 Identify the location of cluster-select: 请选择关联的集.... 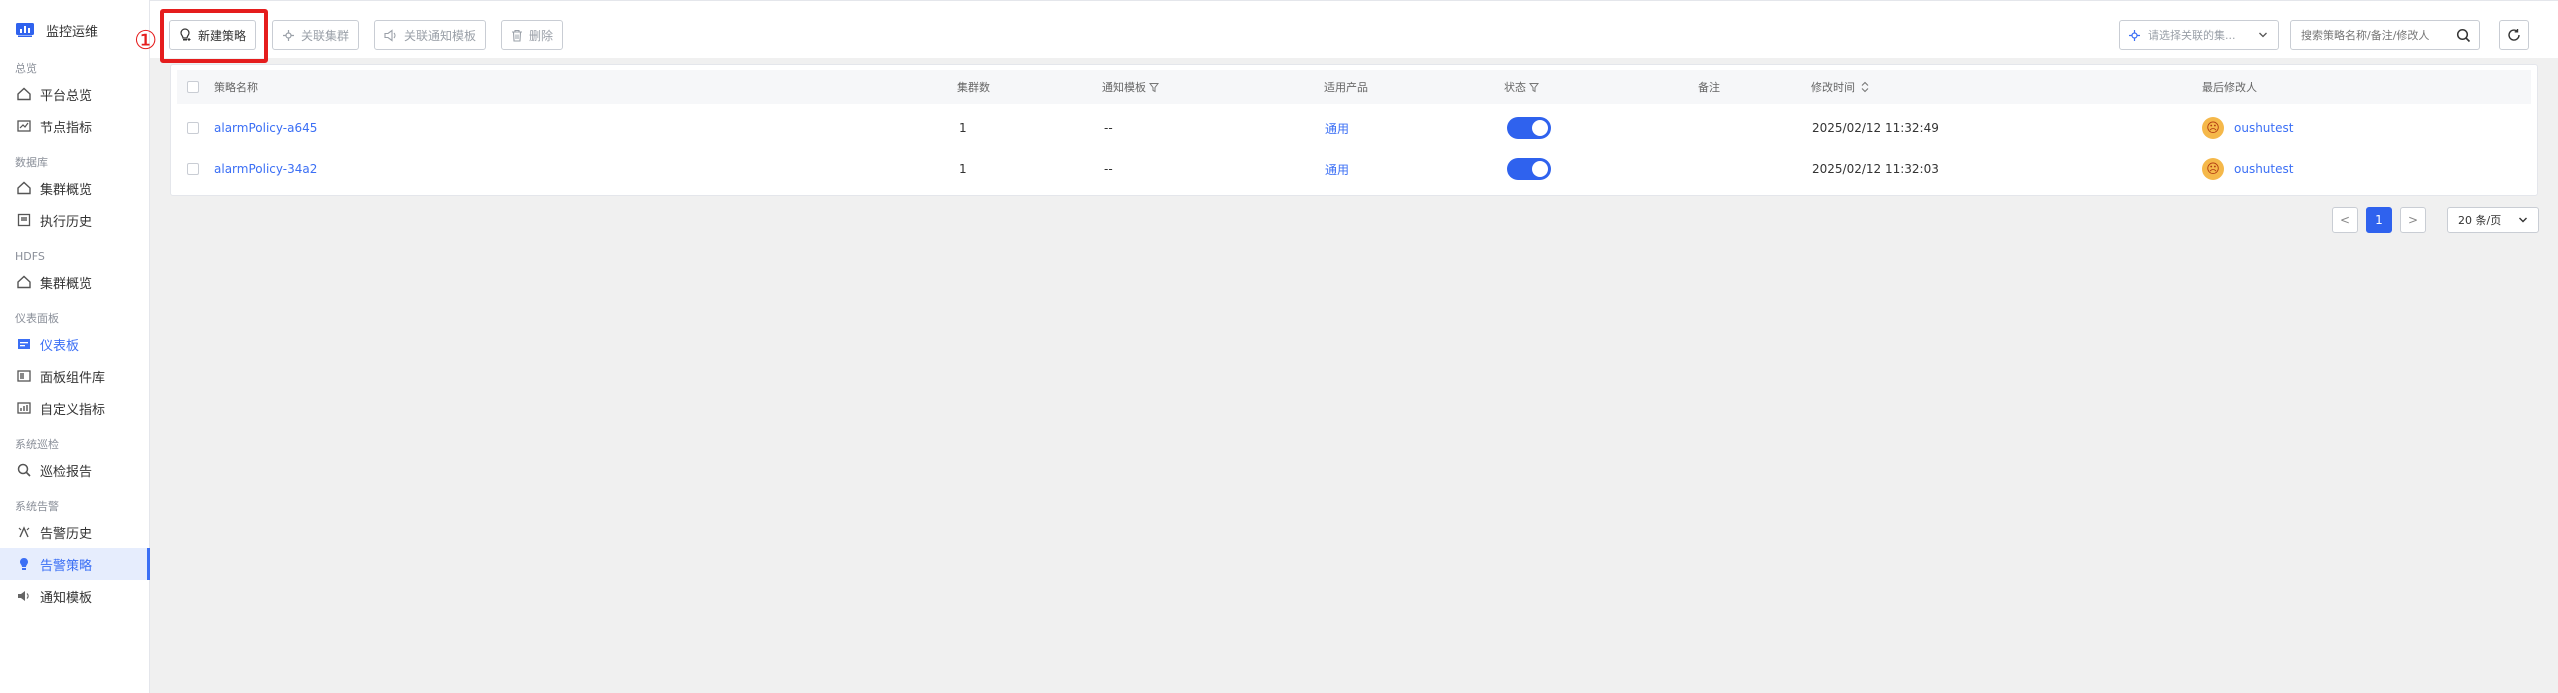
(2199, 35).